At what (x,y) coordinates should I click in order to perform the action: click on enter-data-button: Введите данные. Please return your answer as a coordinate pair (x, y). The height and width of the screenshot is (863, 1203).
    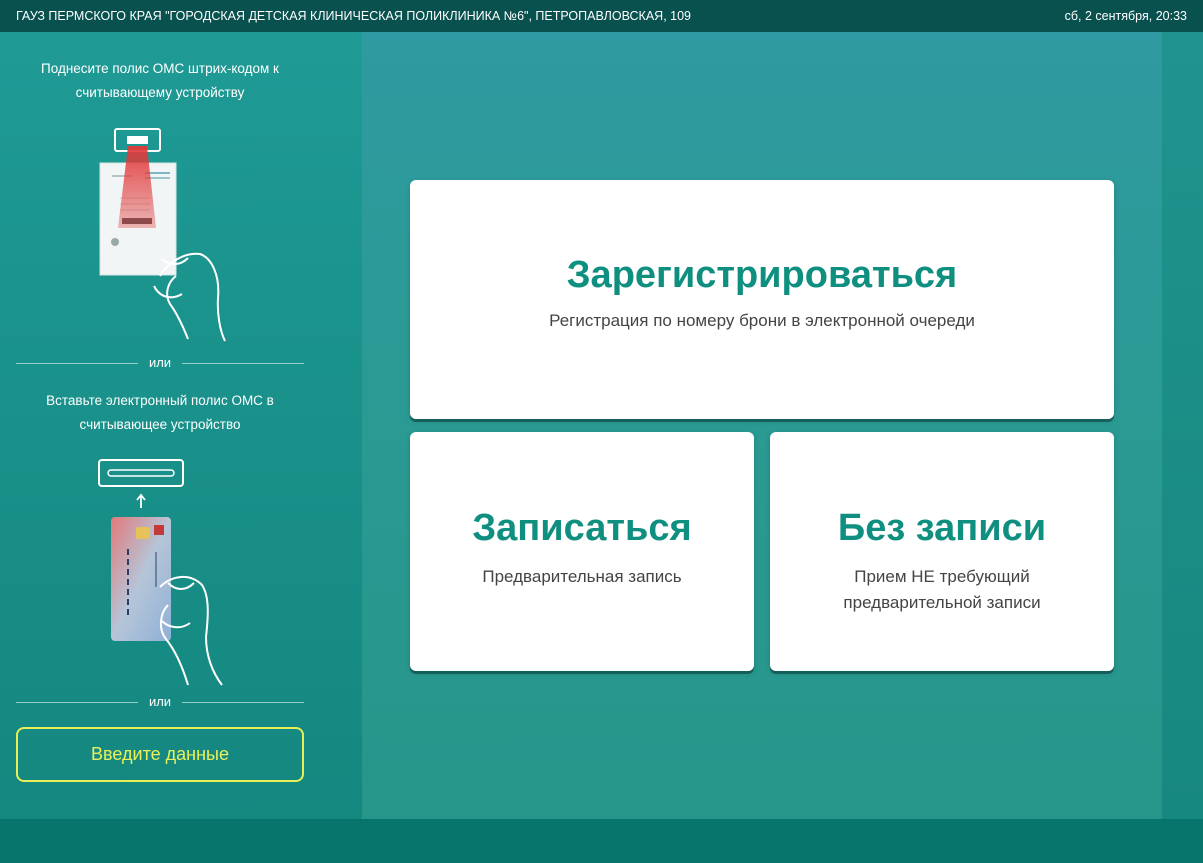
    Looking at the image, I should click on (160, 754).